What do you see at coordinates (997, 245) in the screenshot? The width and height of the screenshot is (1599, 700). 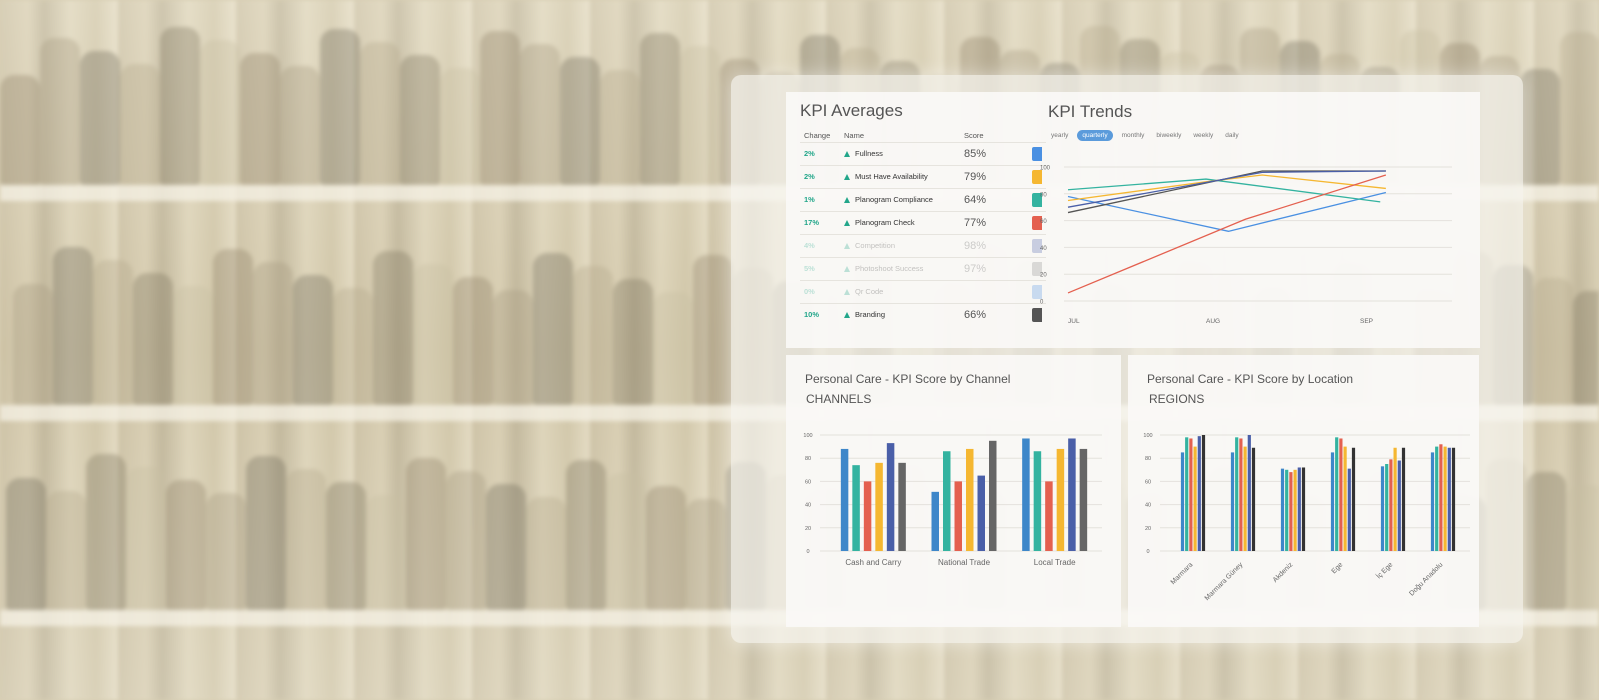 I see `kpi-score: 98%` at bounding box center [997, 245].